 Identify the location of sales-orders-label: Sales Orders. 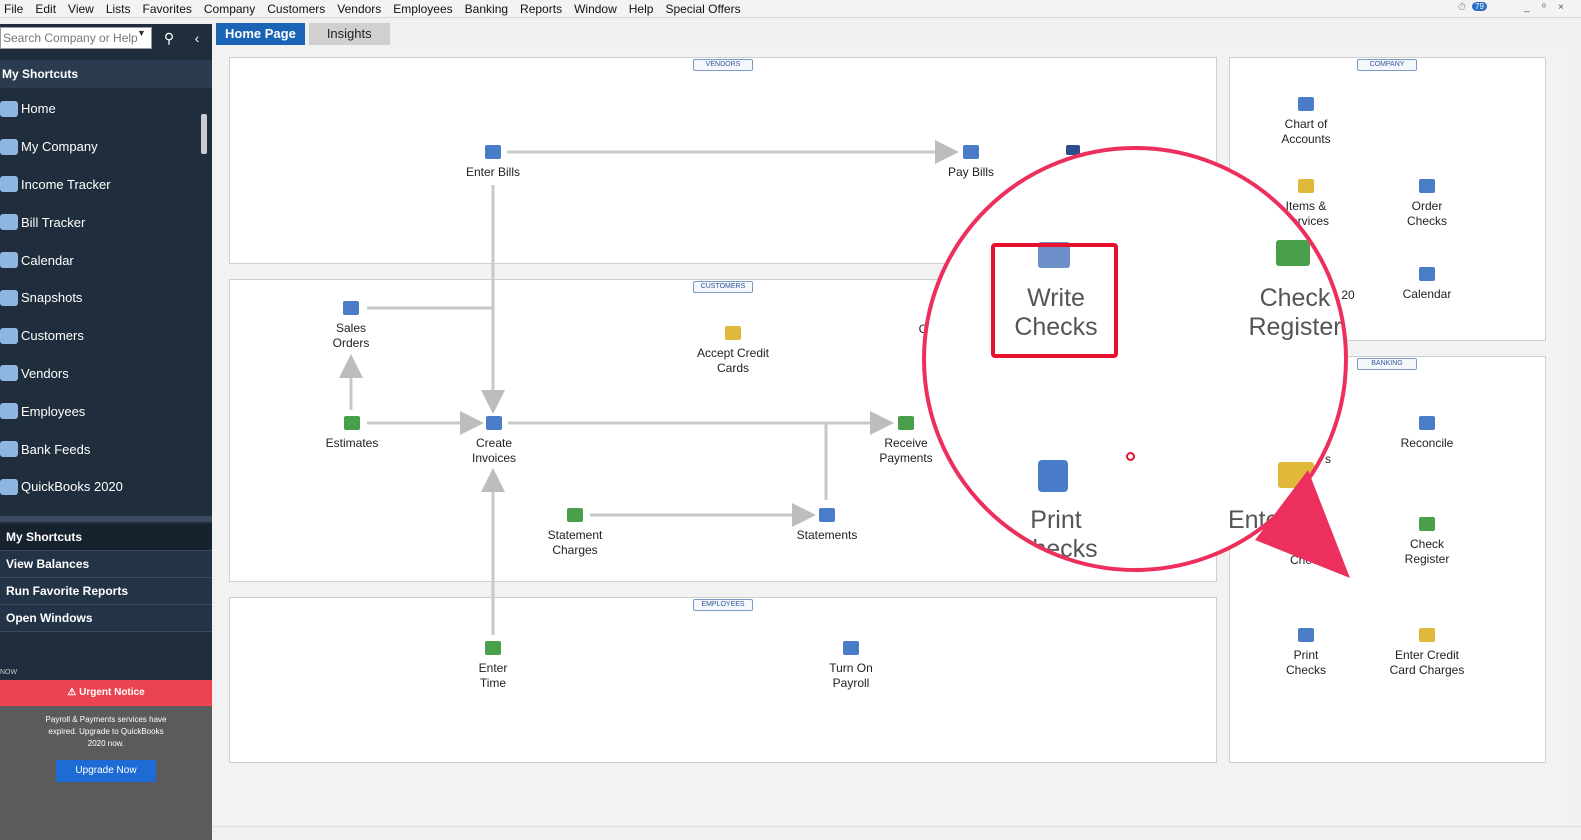
(351, 335).